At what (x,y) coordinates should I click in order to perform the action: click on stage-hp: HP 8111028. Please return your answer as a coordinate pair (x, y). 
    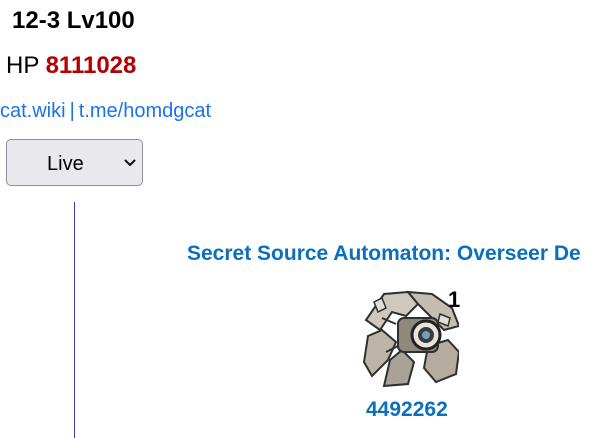
    Looking at the image, I should click on (71, 66).